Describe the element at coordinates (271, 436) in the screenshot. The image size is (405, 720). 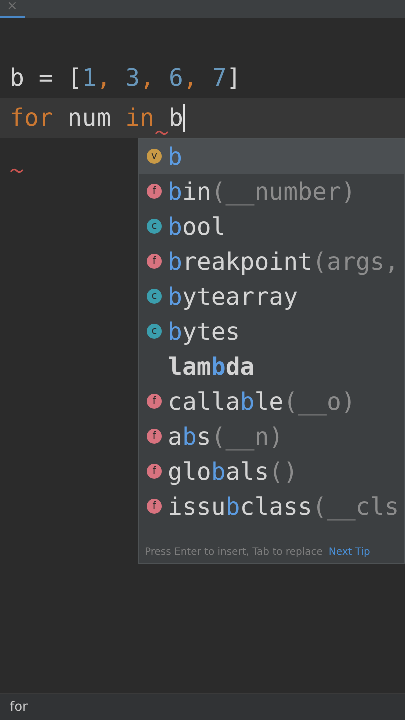
I see `completion-item: f abs(__n)` at that location.